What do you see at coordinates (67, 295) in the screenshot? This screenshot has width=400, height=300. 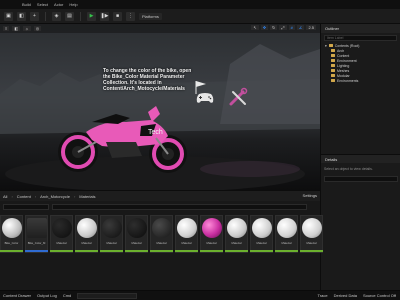 I see `cmd-label: Cmd` at bounding box center [67, 295].